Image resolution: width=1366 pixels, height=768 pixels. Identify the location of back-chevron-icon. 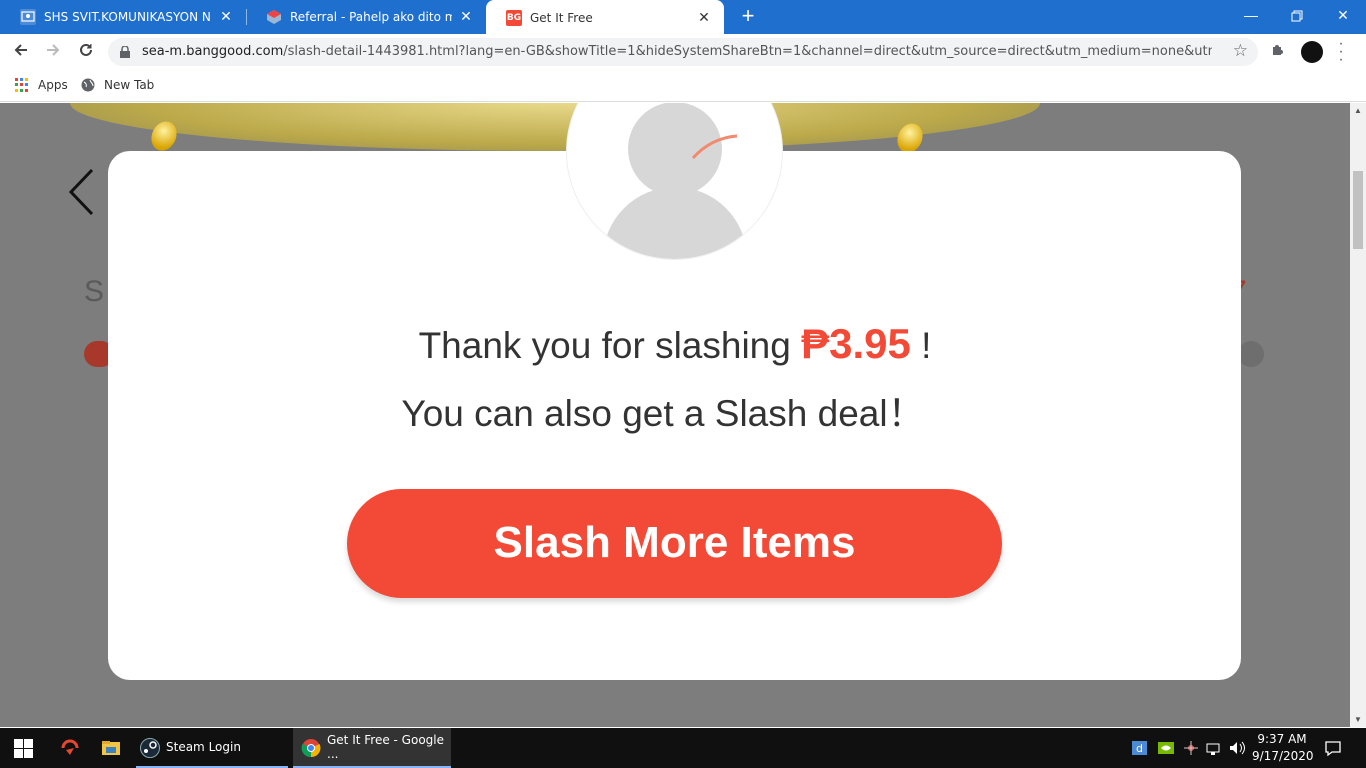
(81, 192).